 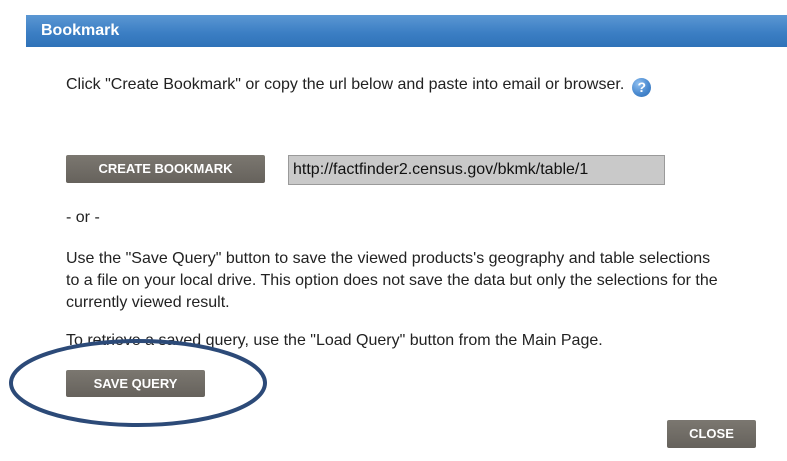 I want to click on close-button: CLOSE, so click(x=711, y=434).